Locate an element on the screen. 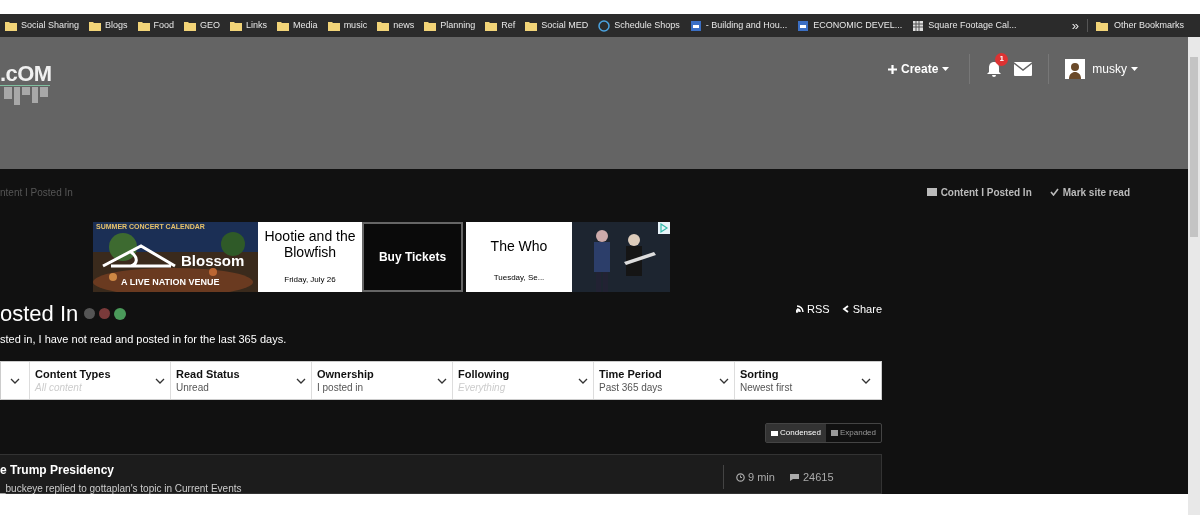  filter-dropdown: Read Status Unread is located at coordinates (241, 381).